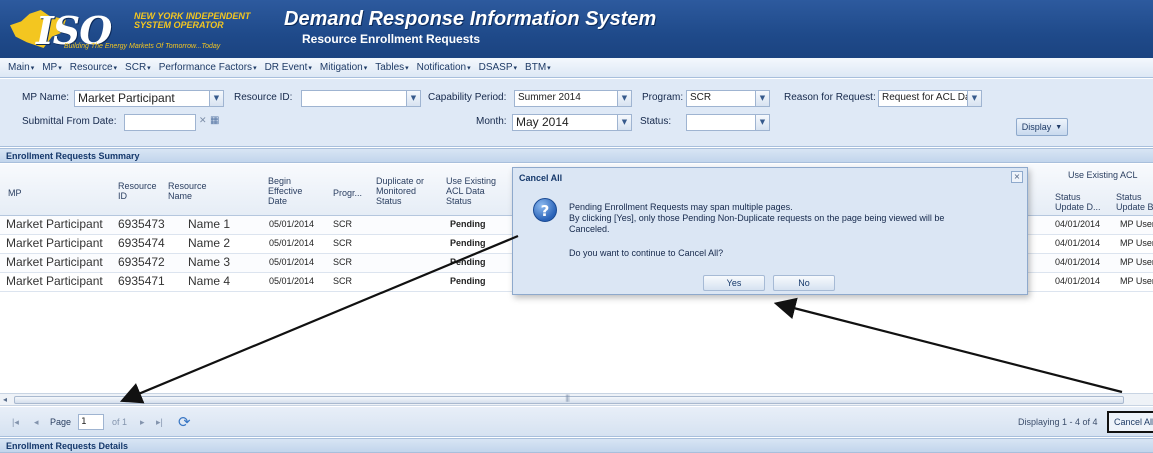  Describe the element at coordinates (468, 262) in the screenshot. I see `cell-acl-status: Pending` at that location.